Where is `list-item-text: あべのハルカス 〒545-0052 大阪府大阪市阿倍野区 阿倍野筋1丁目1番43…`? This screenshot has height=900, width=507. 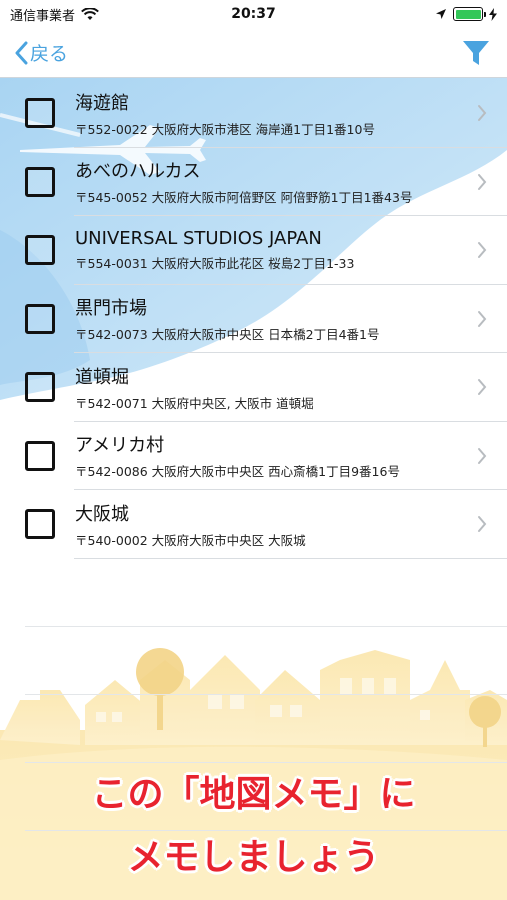
list-item-text: あべのハルカス 〒545-0052 大阪府大阪市阿倍野区 阿倍野筋1丁目1番43… is located at coordinates (271, 181).